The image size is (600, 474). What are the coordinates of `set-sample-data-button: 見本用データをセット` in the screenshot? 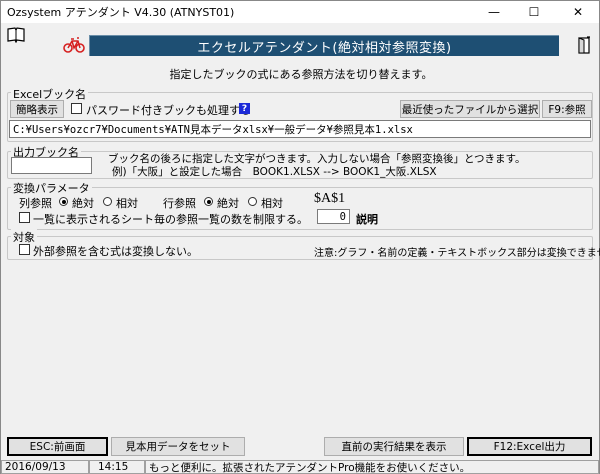 It's located at (178, 446).